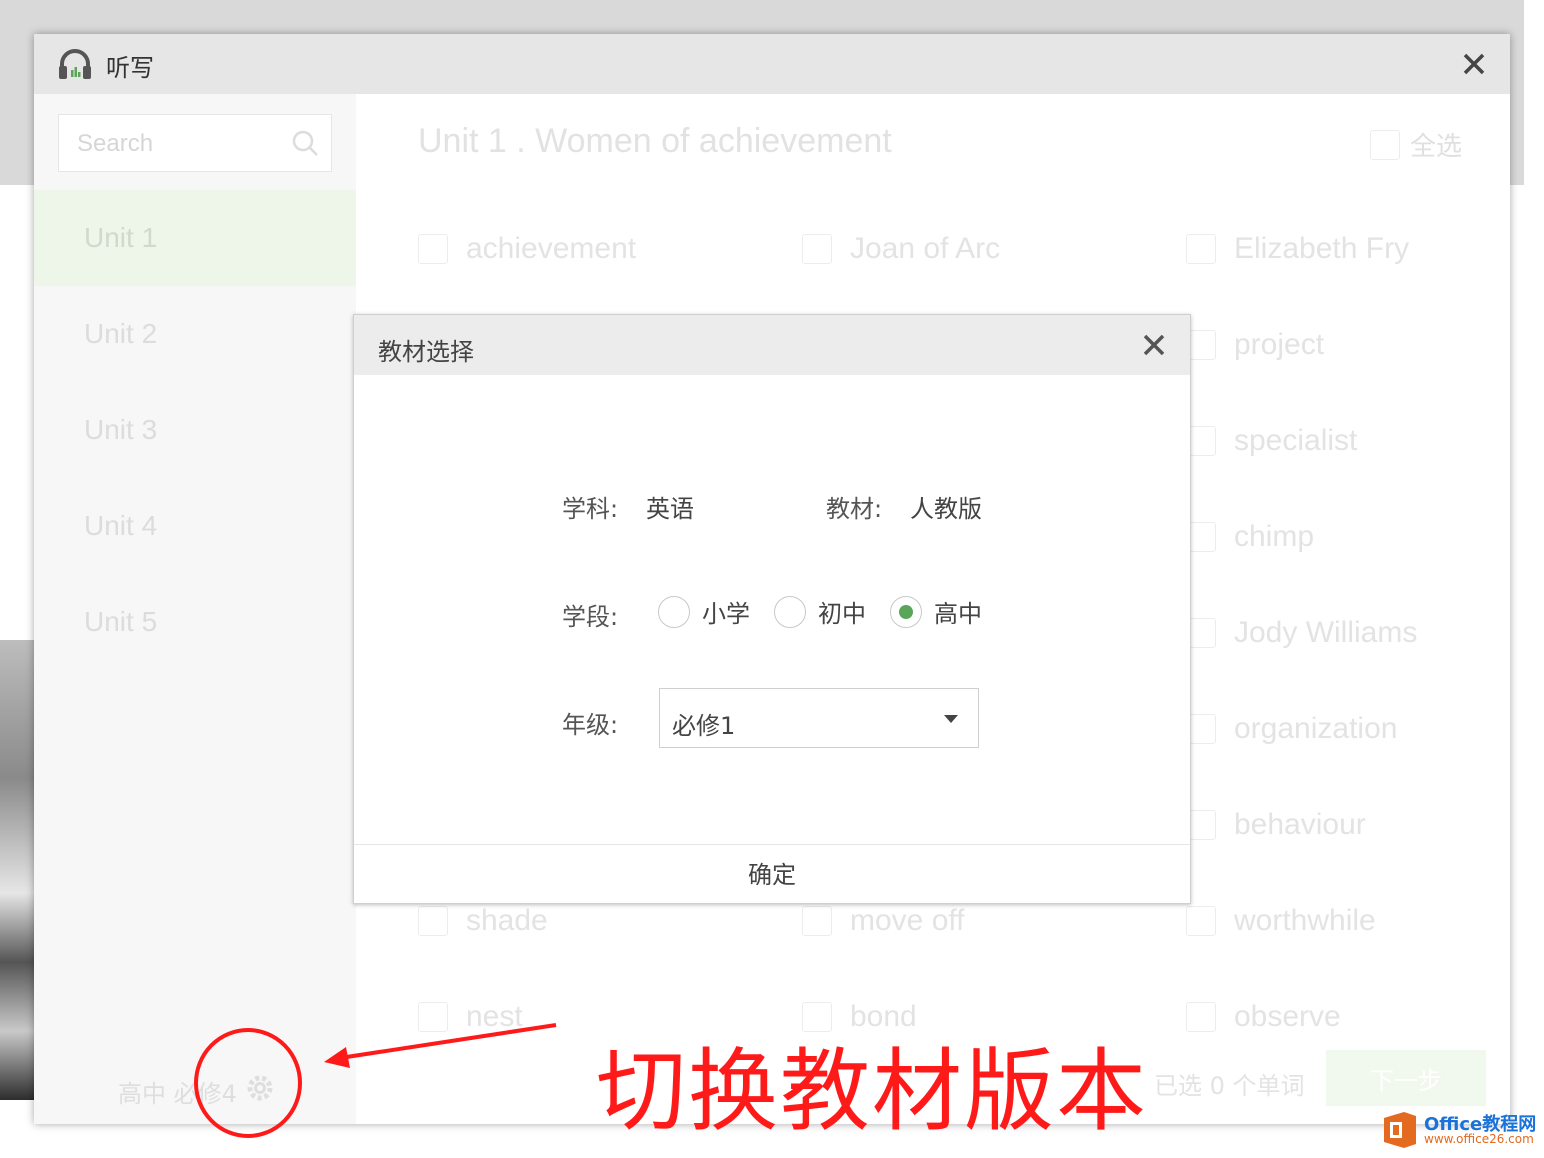 The image size is (1544, 1158). I want to click on annotation-text: 切换教材版本, so click(872, 1091).